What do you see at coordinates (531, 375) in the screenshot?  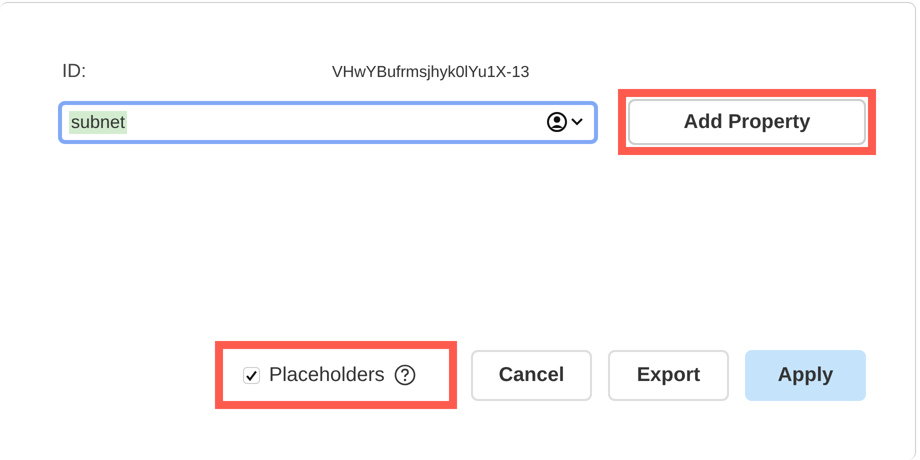 I see `dialog-button: Cancel` at bounding box center [531, 375].